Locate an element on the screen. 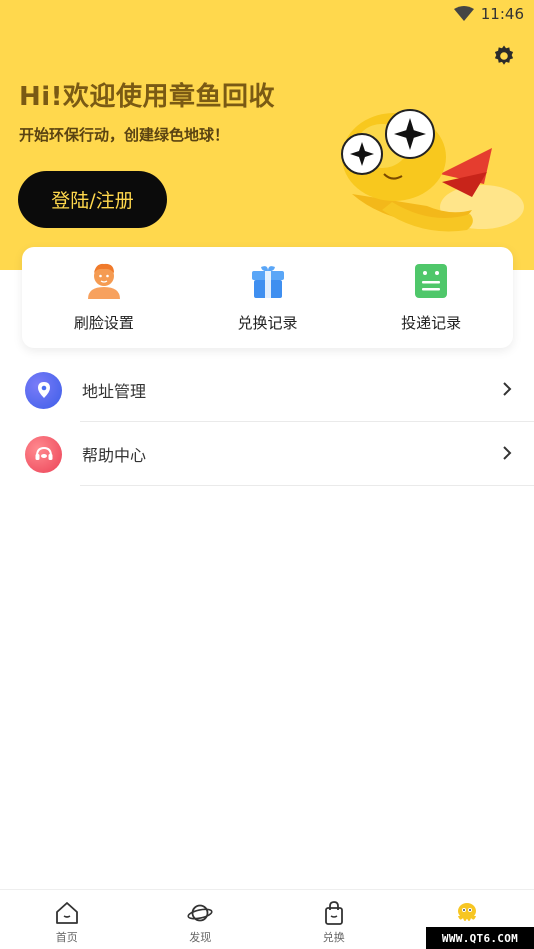 The width and height of the screenshot is (534, 949). face-setting-entry: 刷脸设置 is located at coordinates (104, 297).